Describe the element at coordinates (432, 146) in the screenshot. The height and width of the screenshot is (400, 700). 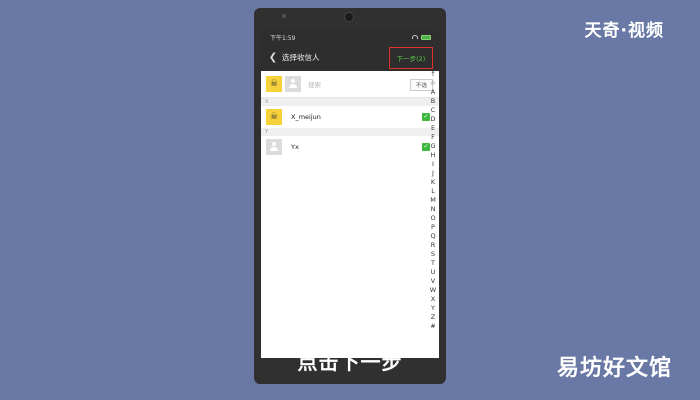
I see `index-letter: G` at that location.